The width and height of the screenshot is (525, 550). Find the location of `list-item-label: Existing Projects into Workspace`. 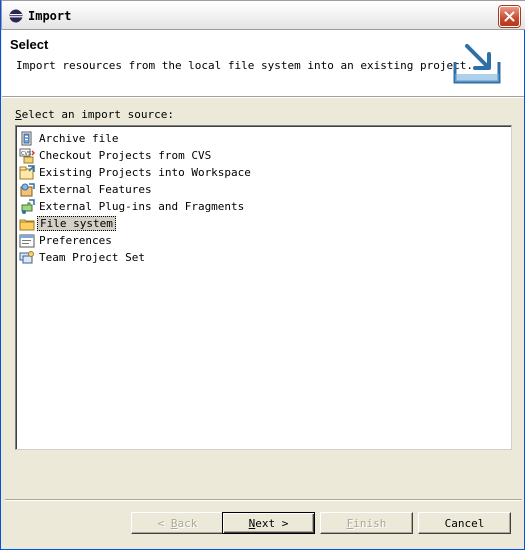

list-item-label: Existing Projects into Workspace is located at coordinates (145, 172).